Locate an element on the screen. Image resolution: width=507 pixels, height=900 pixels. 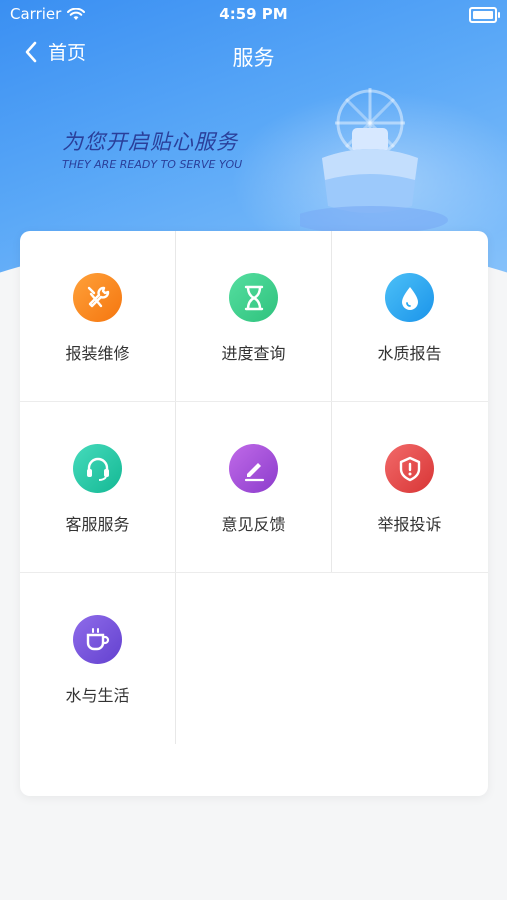
water-drop-icon is located at coordinates (409, 297).